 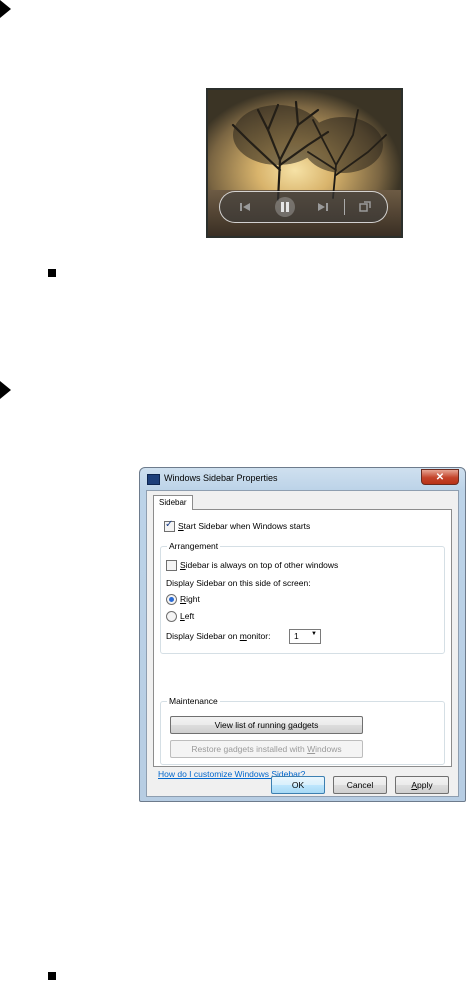 I want to click on sidebar-app-icon, so click(x=153, y=479).